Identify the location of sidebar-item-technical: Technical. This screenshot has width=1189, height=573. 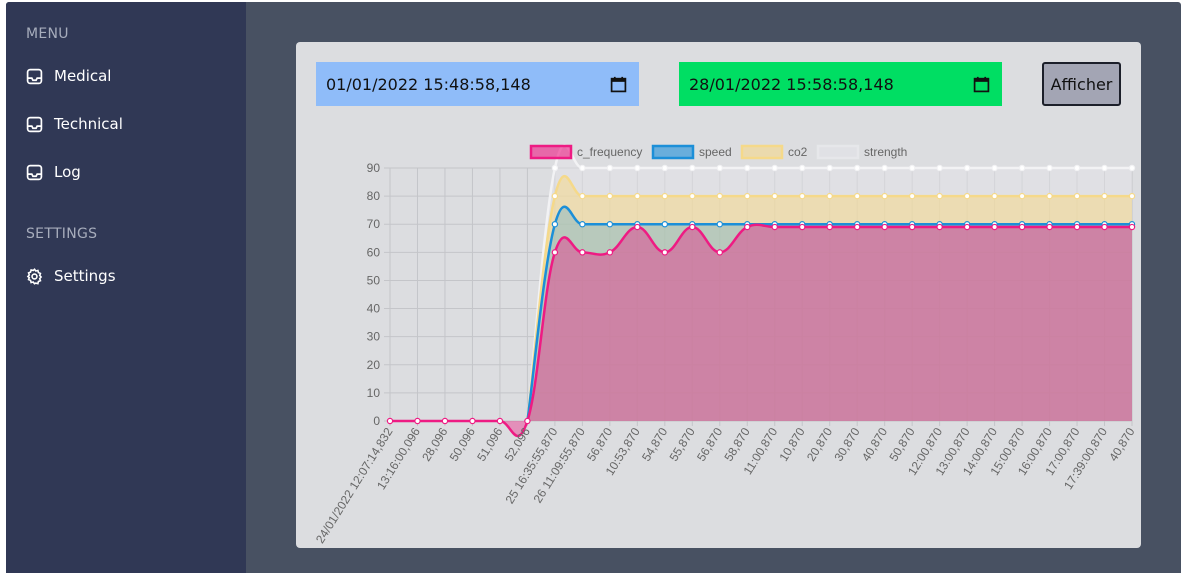
(74, 124).